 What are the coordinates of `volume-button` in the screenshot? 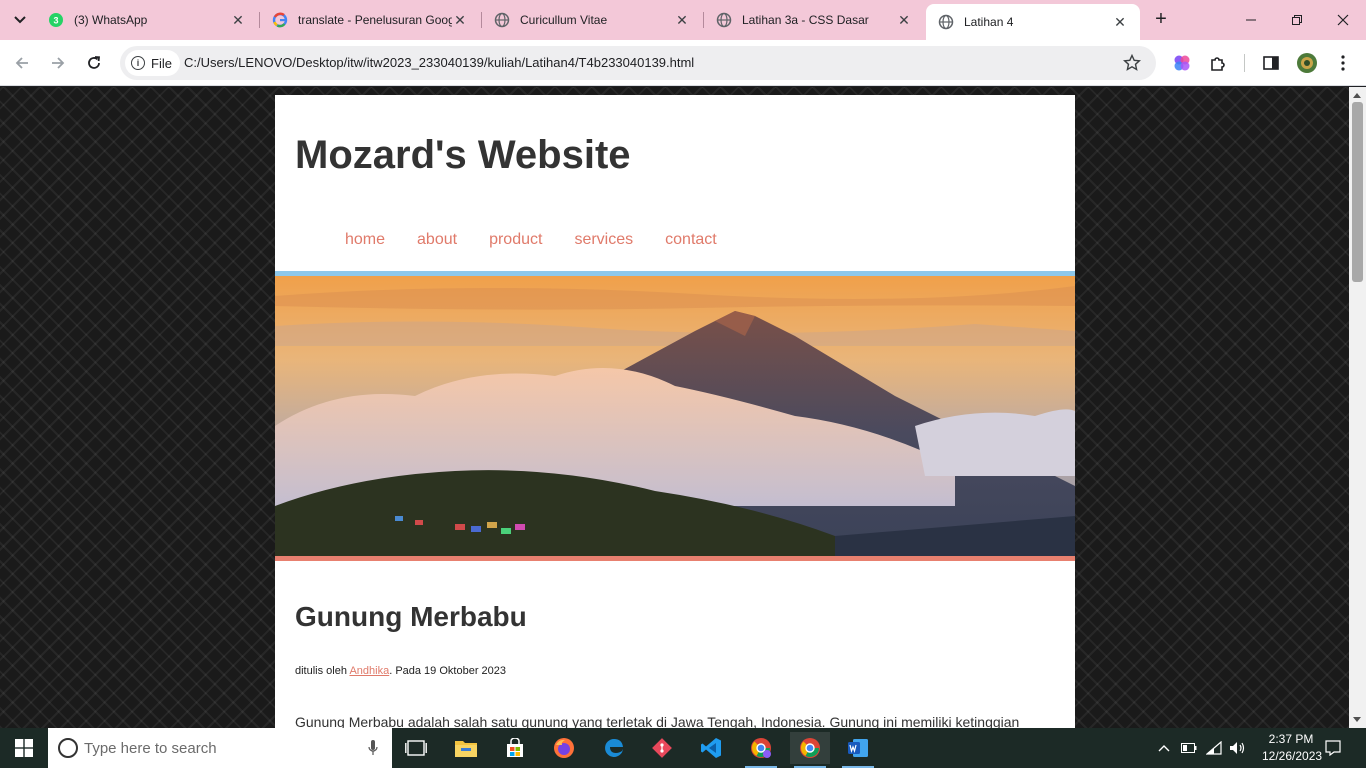 It's located at (1238, 748).